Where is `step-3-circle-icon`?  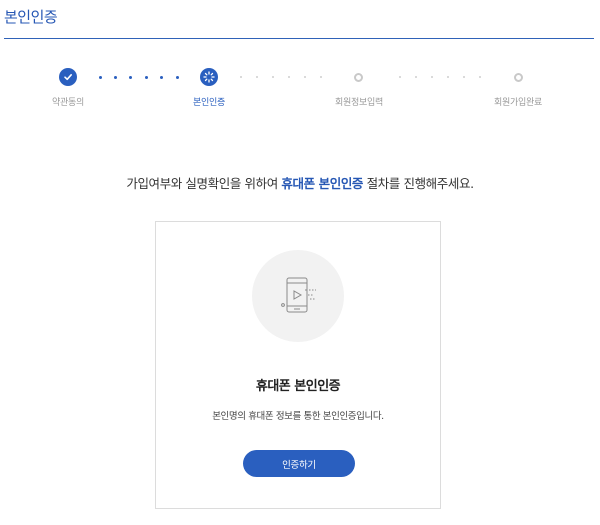
step-3-circle-icon is located at coordinates (358, 77).